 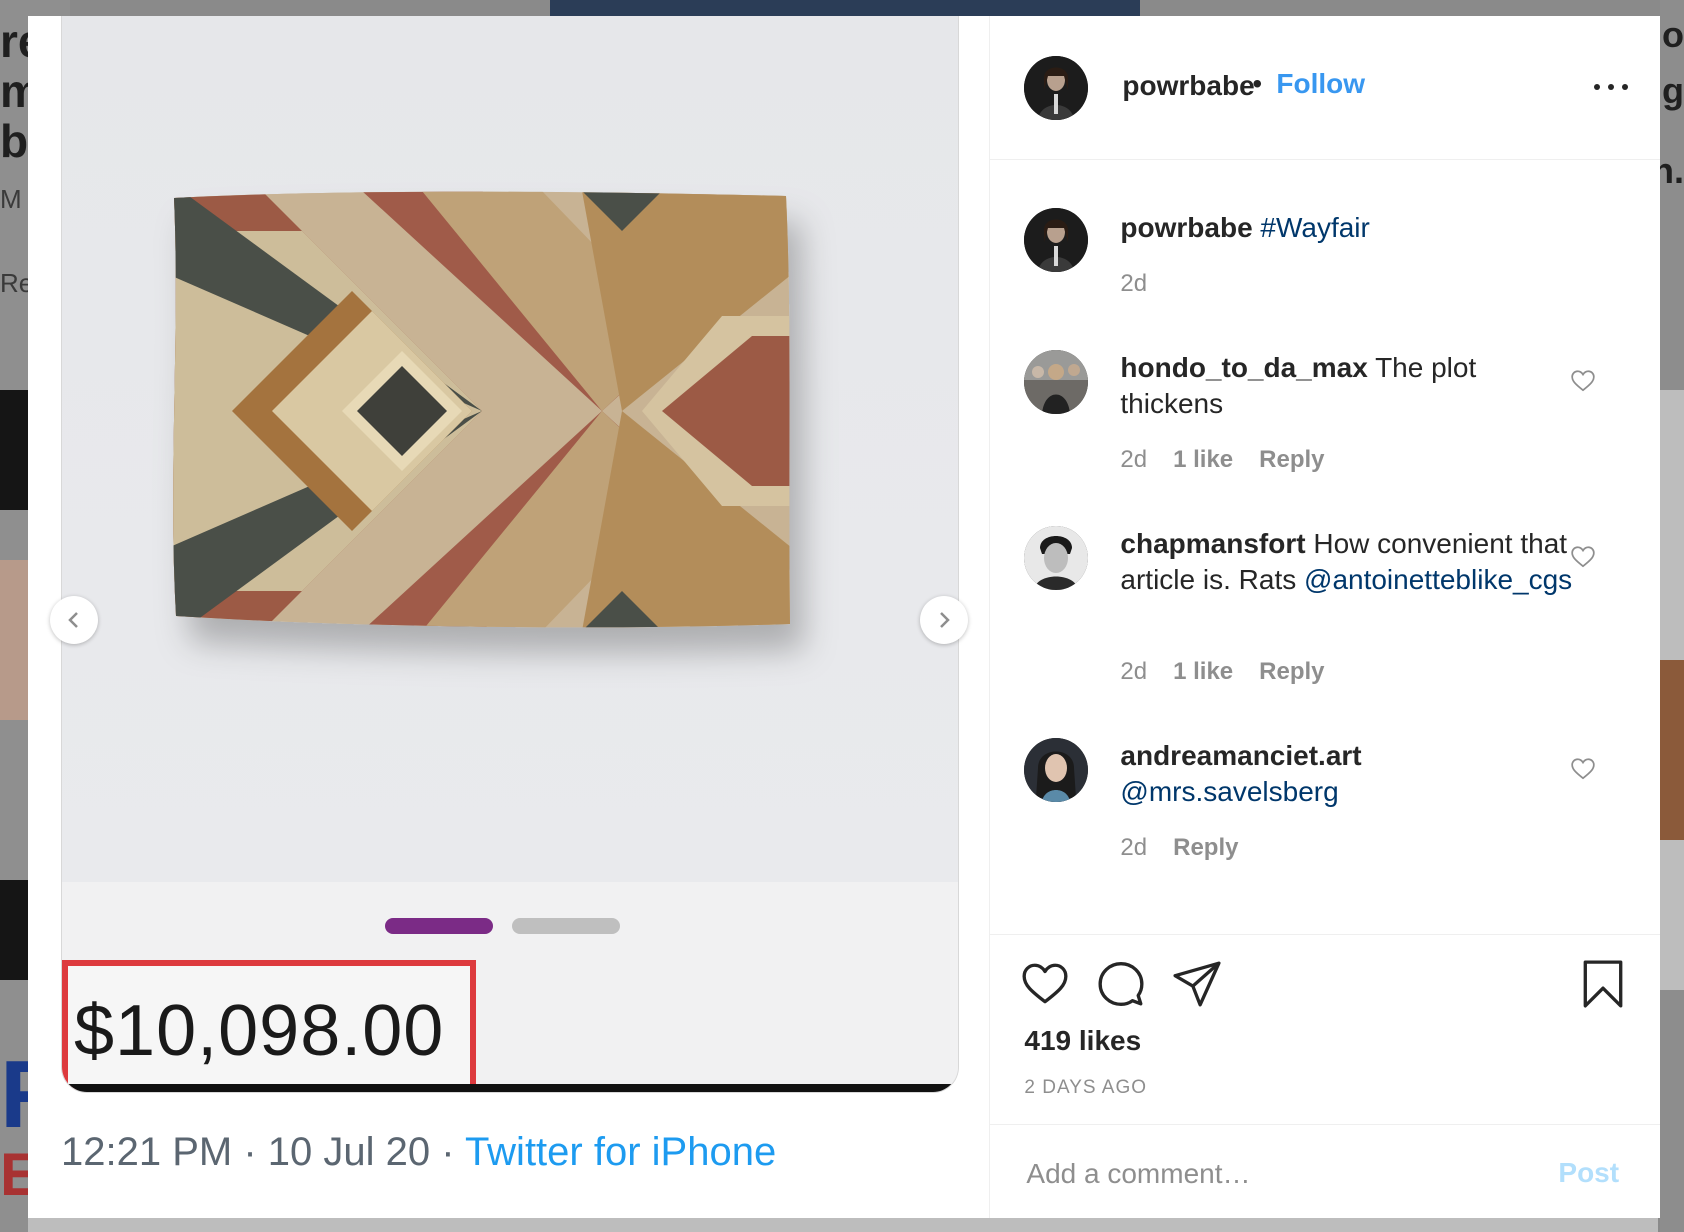 I want to click on card-divider, so click(x=510, y=1088).